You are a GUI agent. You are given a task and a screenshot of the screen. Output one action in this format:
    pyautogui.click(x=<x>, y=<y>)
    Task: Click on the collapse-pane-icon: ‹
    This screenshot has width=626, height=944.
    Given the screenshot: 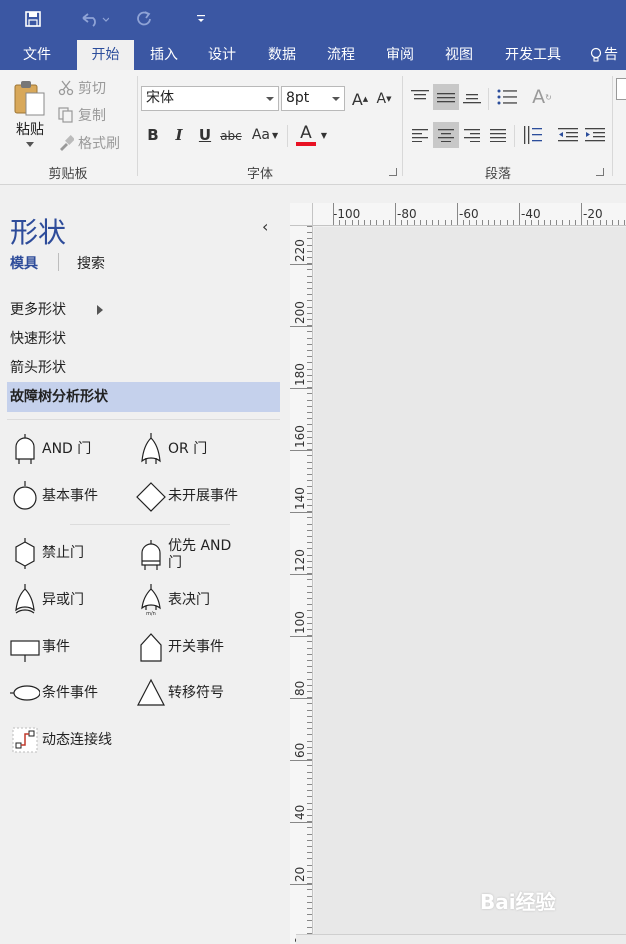 What is the action you would take?
    pyautogui.click(x=265, y=226)
    